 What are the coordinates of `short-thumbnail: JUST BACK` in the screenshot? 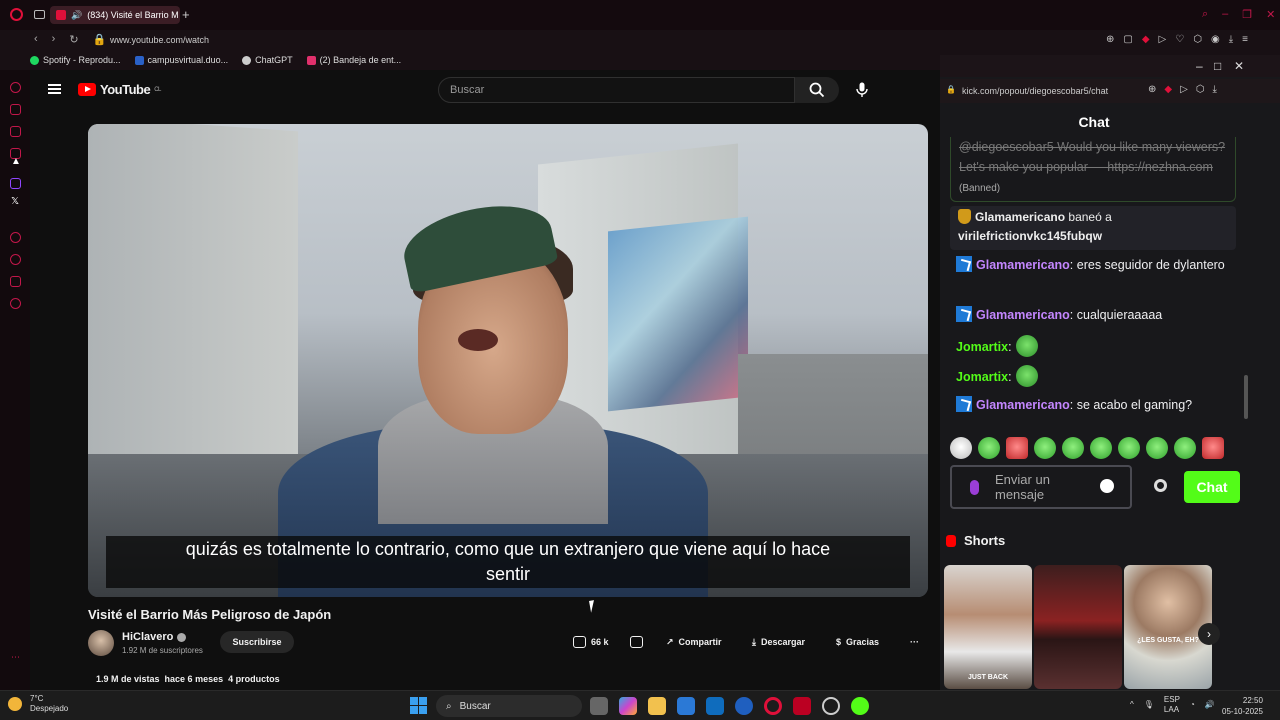 It's located at (988, 627).